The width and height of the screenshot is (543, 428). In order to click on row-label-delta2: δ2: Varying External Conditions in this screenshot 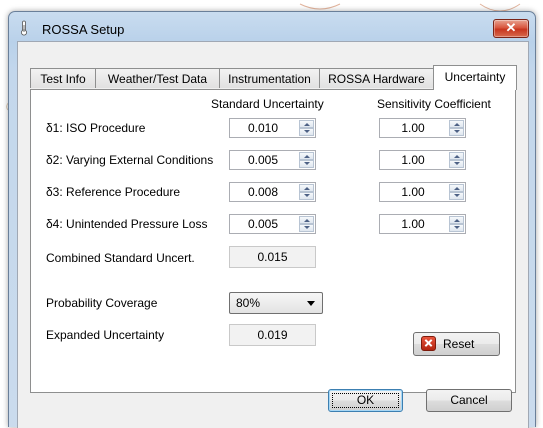, I will do `click(130, 160)`.